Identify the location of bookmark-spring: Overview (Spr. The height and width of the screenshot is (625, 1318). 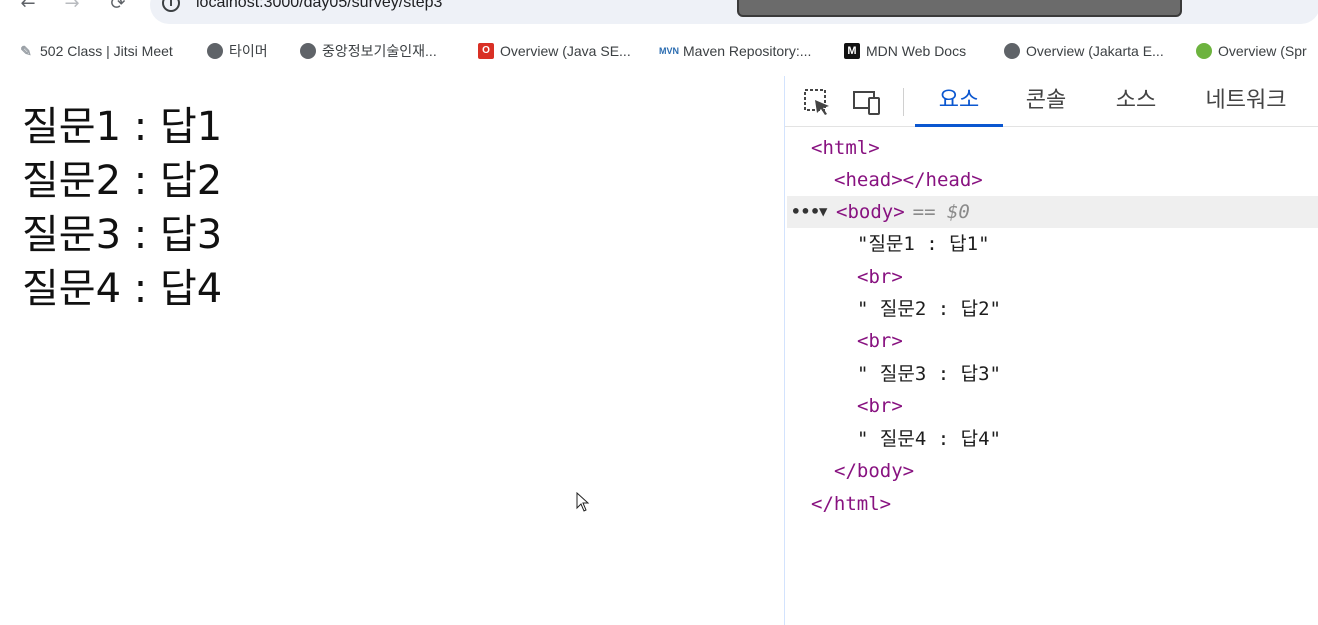
(1251, 51).